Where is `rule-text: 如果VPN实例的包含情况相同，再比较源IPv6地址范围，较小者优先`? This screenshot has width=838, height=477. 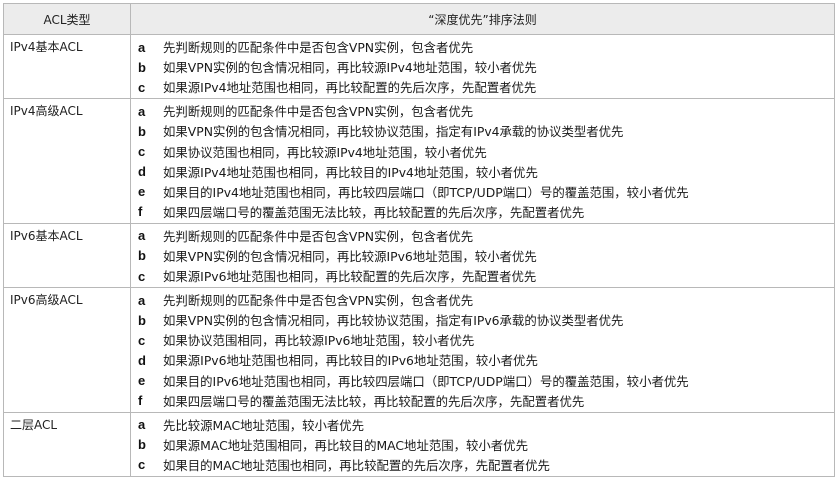 rule-text: 如果VPN实例的包含情况相同，再比较源IPv6地址范围，较小者优先 is located at coordinates (350, 256).